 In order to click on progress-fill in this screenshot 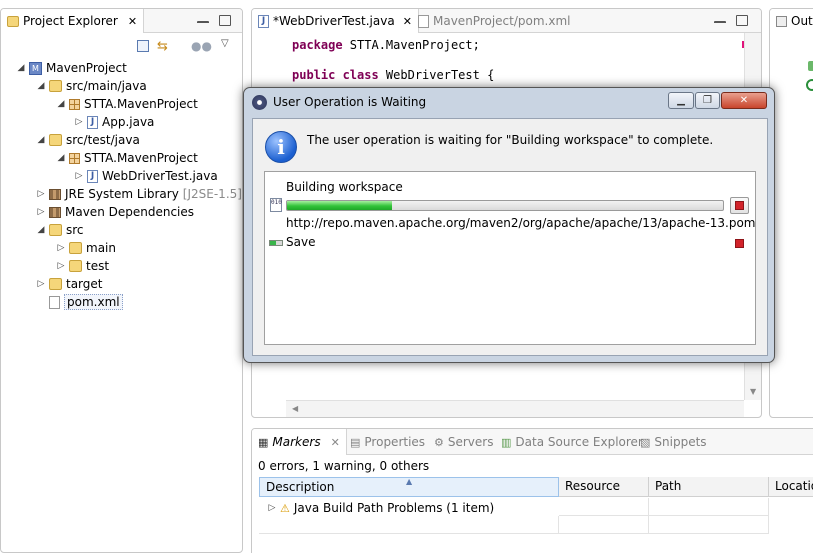, I will do `click(339, 205)`.